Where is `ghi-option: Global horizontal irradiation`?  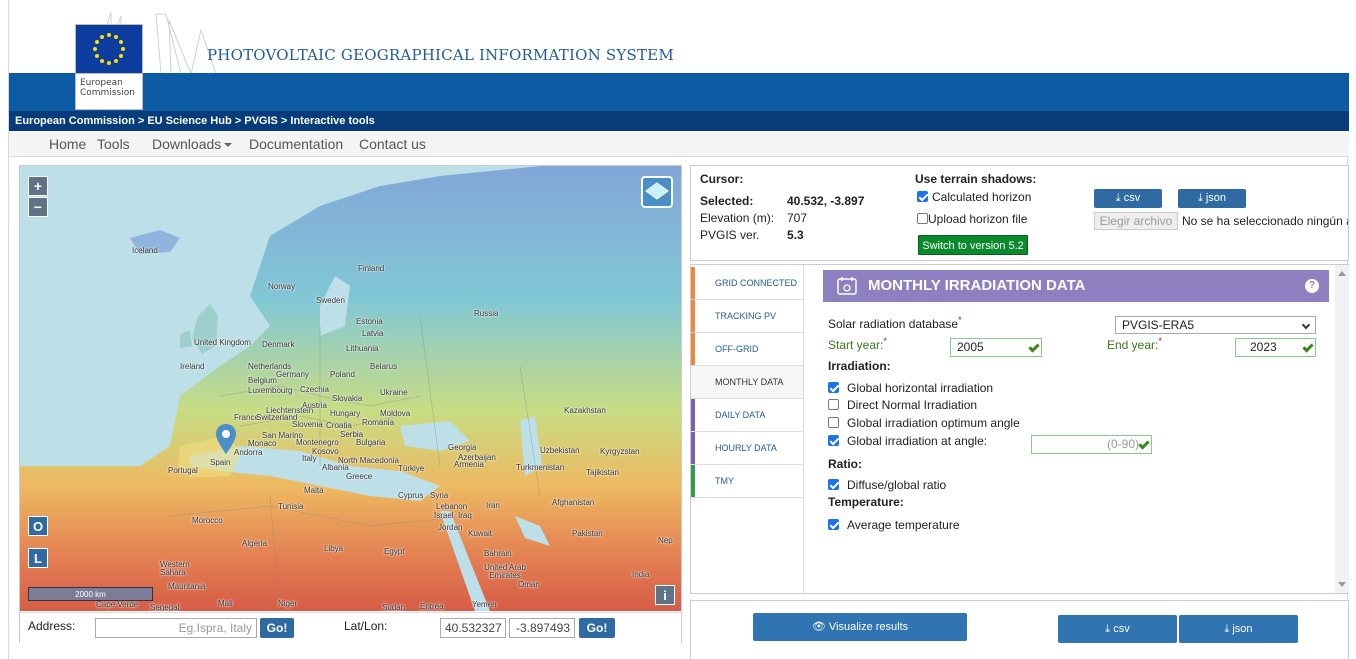
ghi-option: Global horizontal irradiation is located at coordinates (910, 388).